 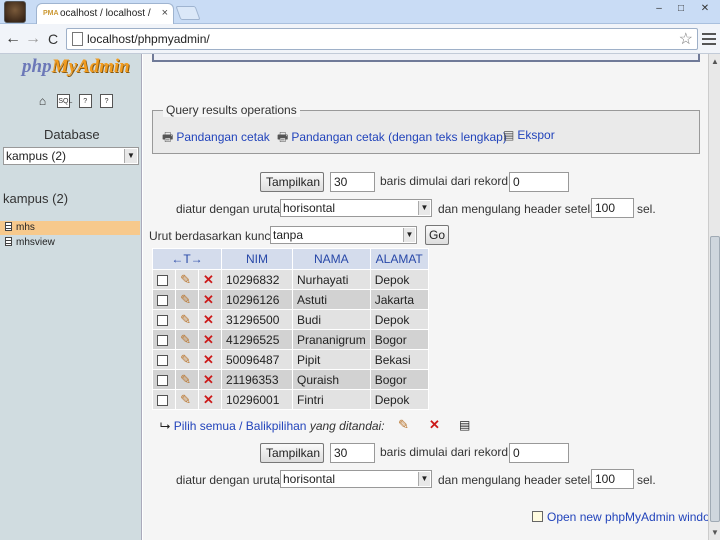 I want to click on home-icon: ⌂, so click(x=42, y=101).